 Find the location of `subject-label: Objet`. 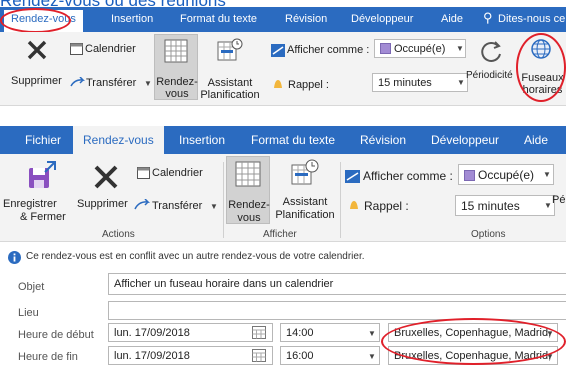

subject-label: Objet is located at coordinates (31, 287).